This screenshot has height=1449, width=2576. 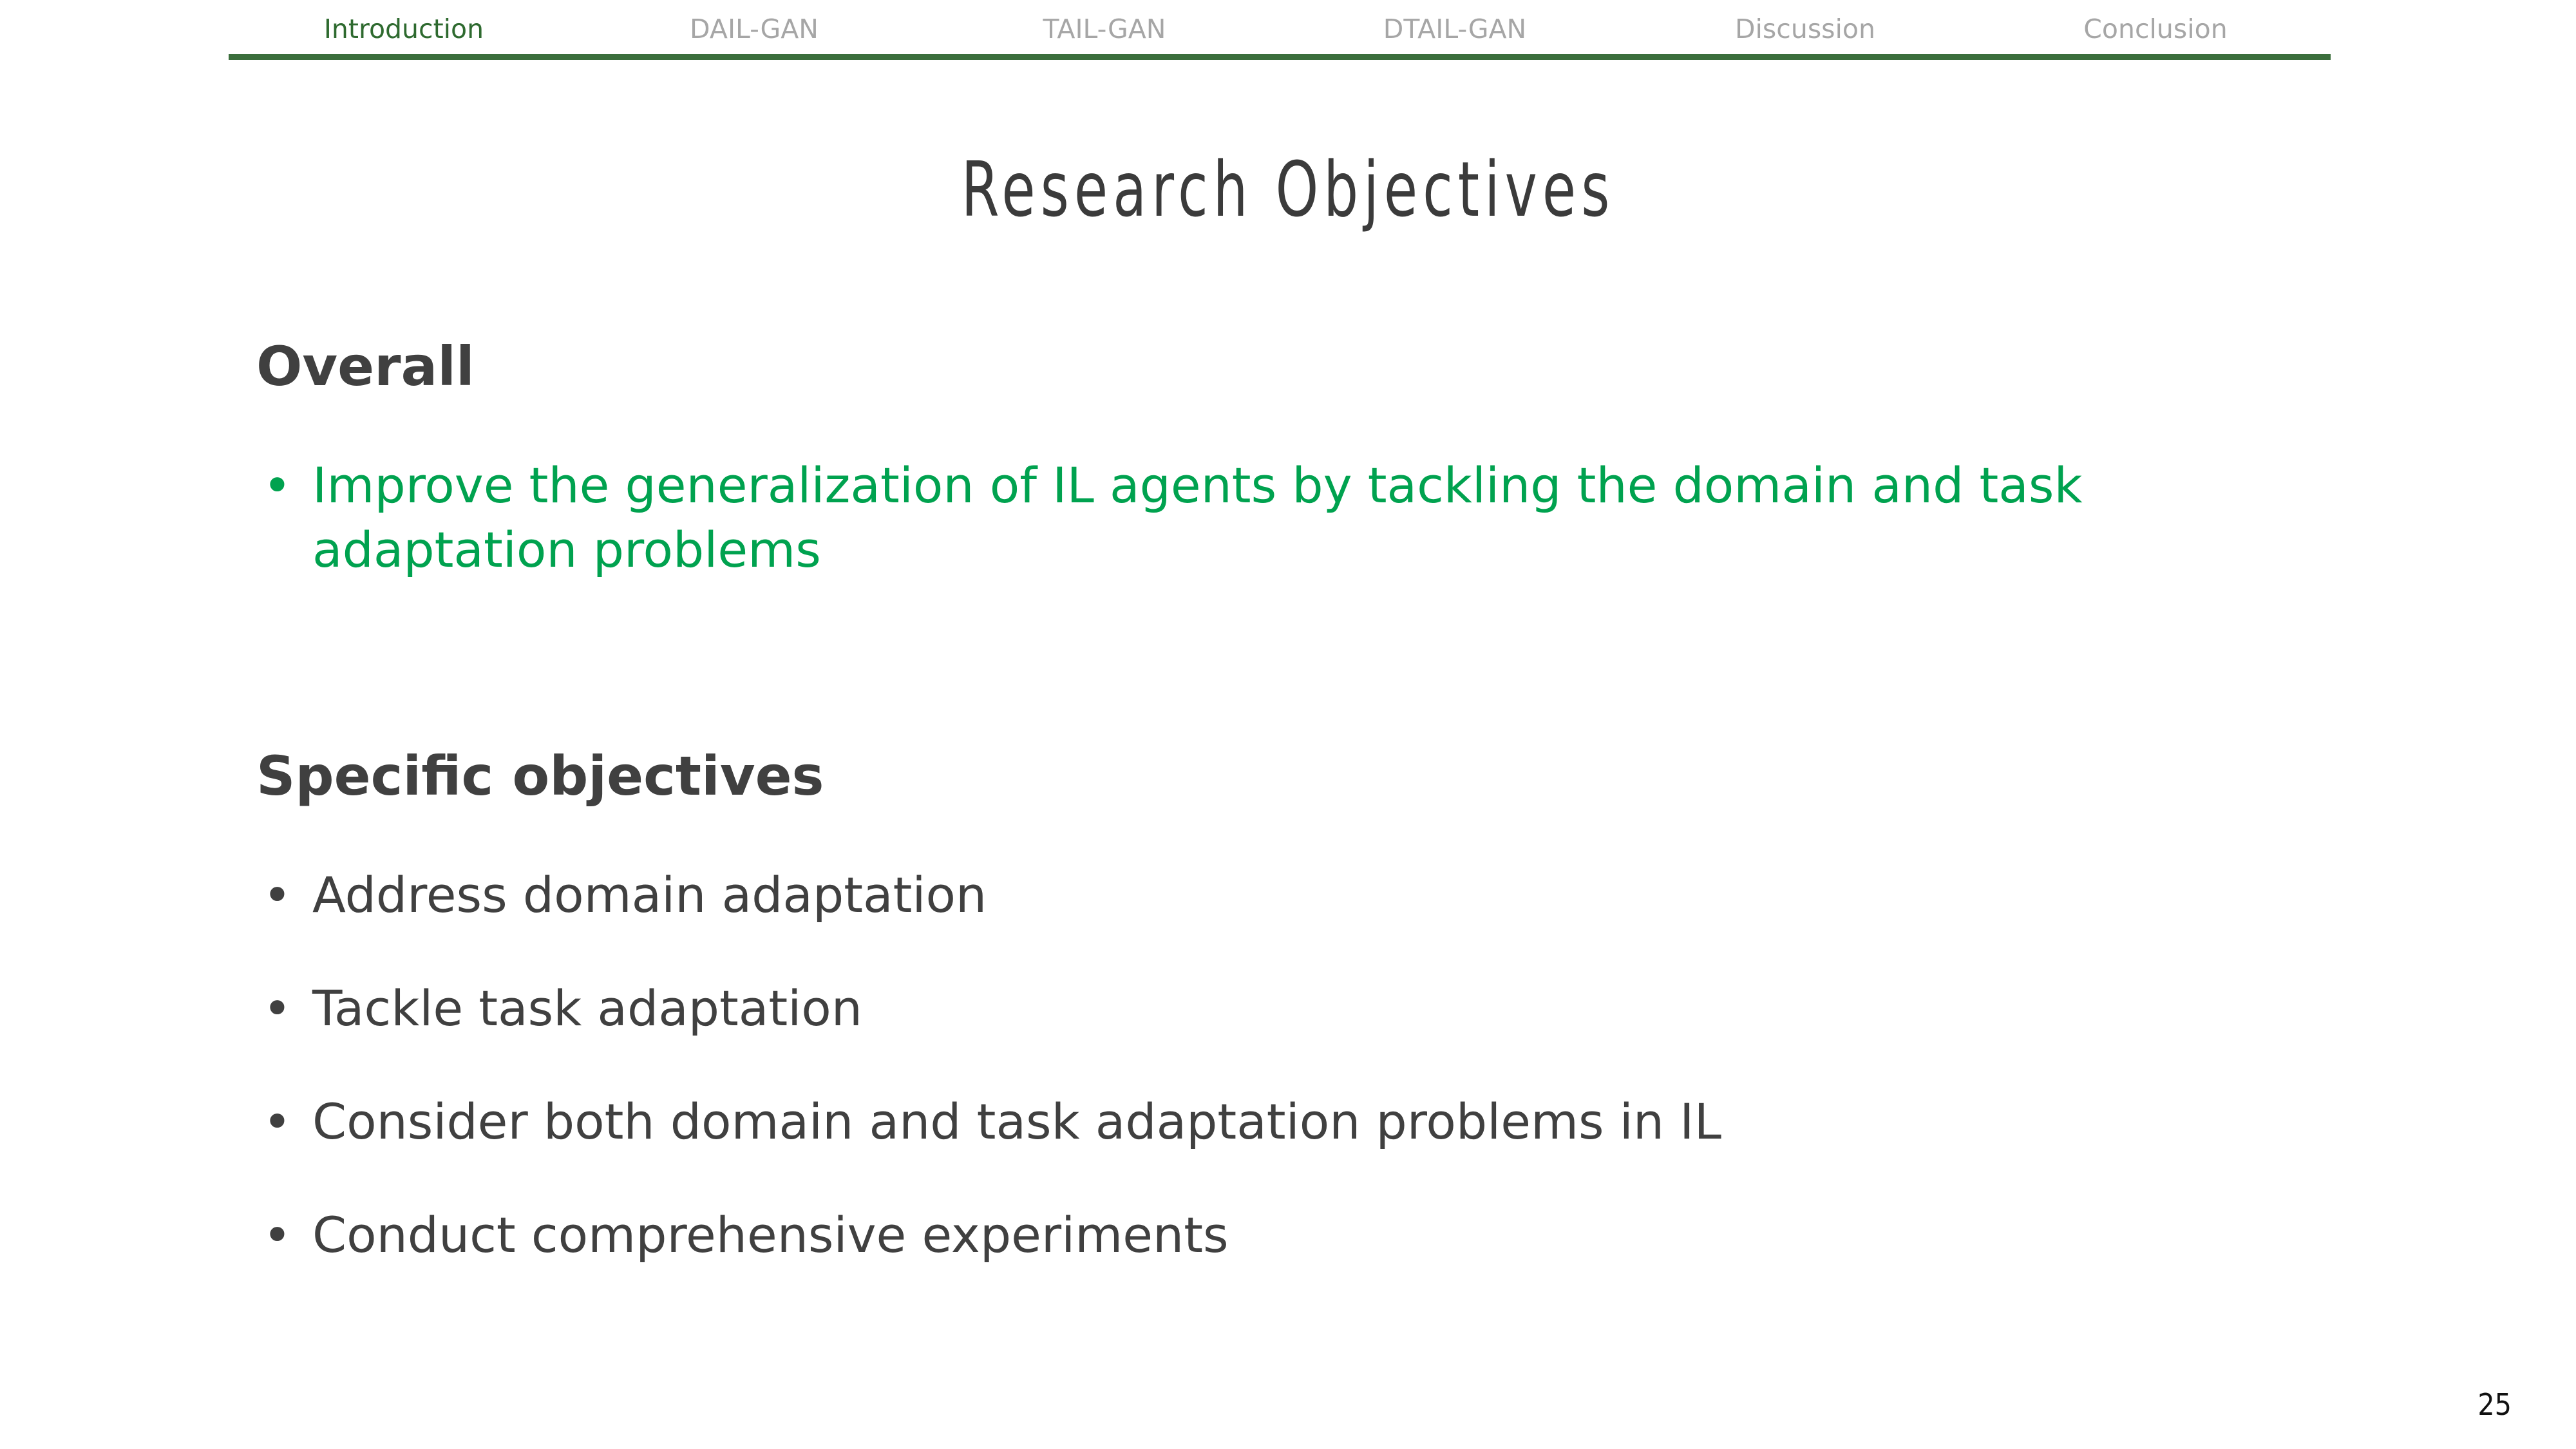 I want to click on tab-discussion: Discussion, so click(x=1805, y=27).